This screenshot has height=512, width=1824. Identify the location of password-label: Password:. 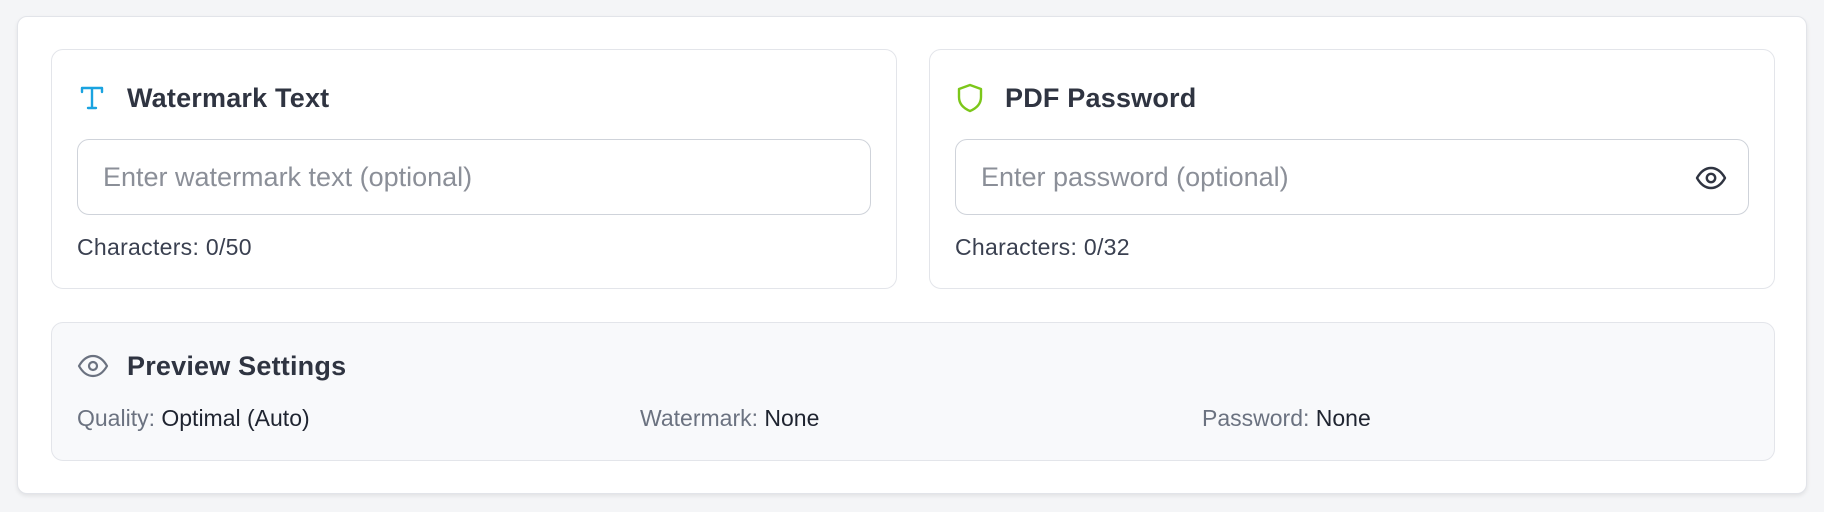
(1259, 418).